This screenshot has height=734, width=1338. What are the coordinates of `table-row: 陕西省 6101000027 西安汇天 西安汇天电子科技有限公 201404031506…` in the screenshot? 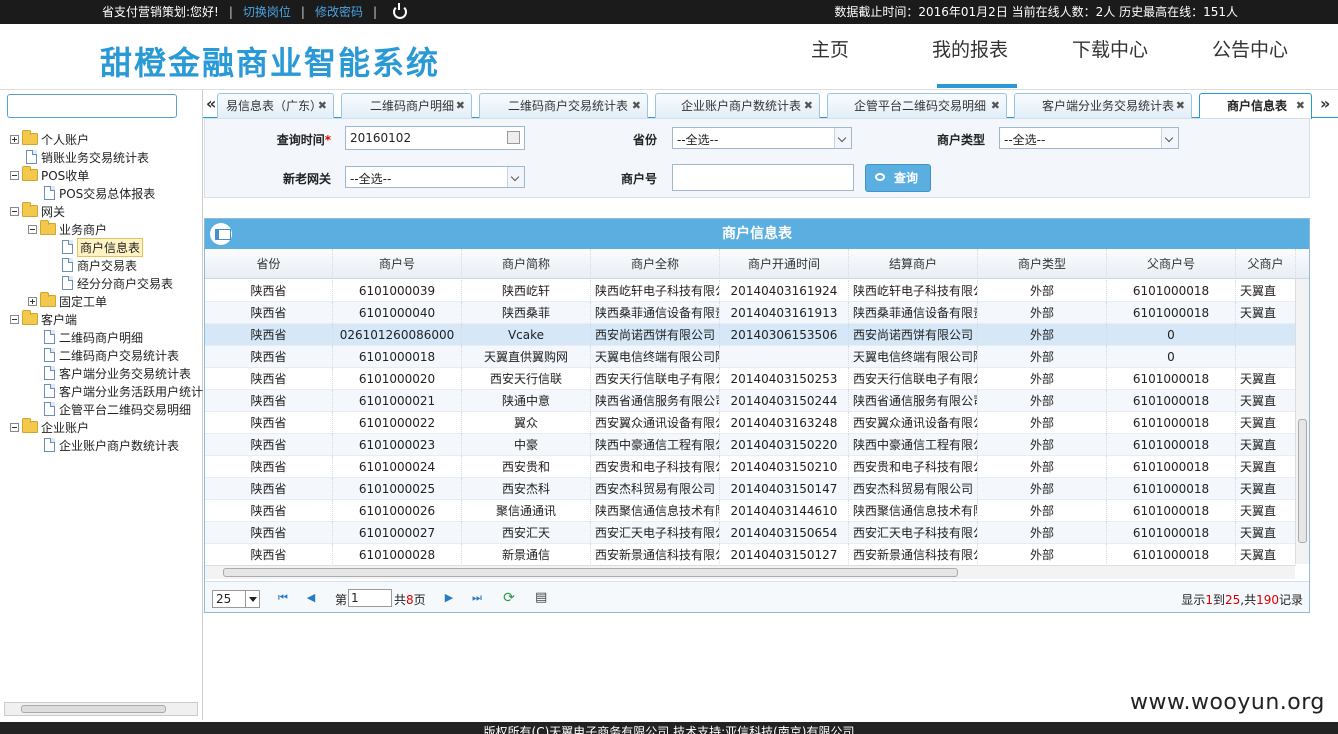 It's located at (750, 533).